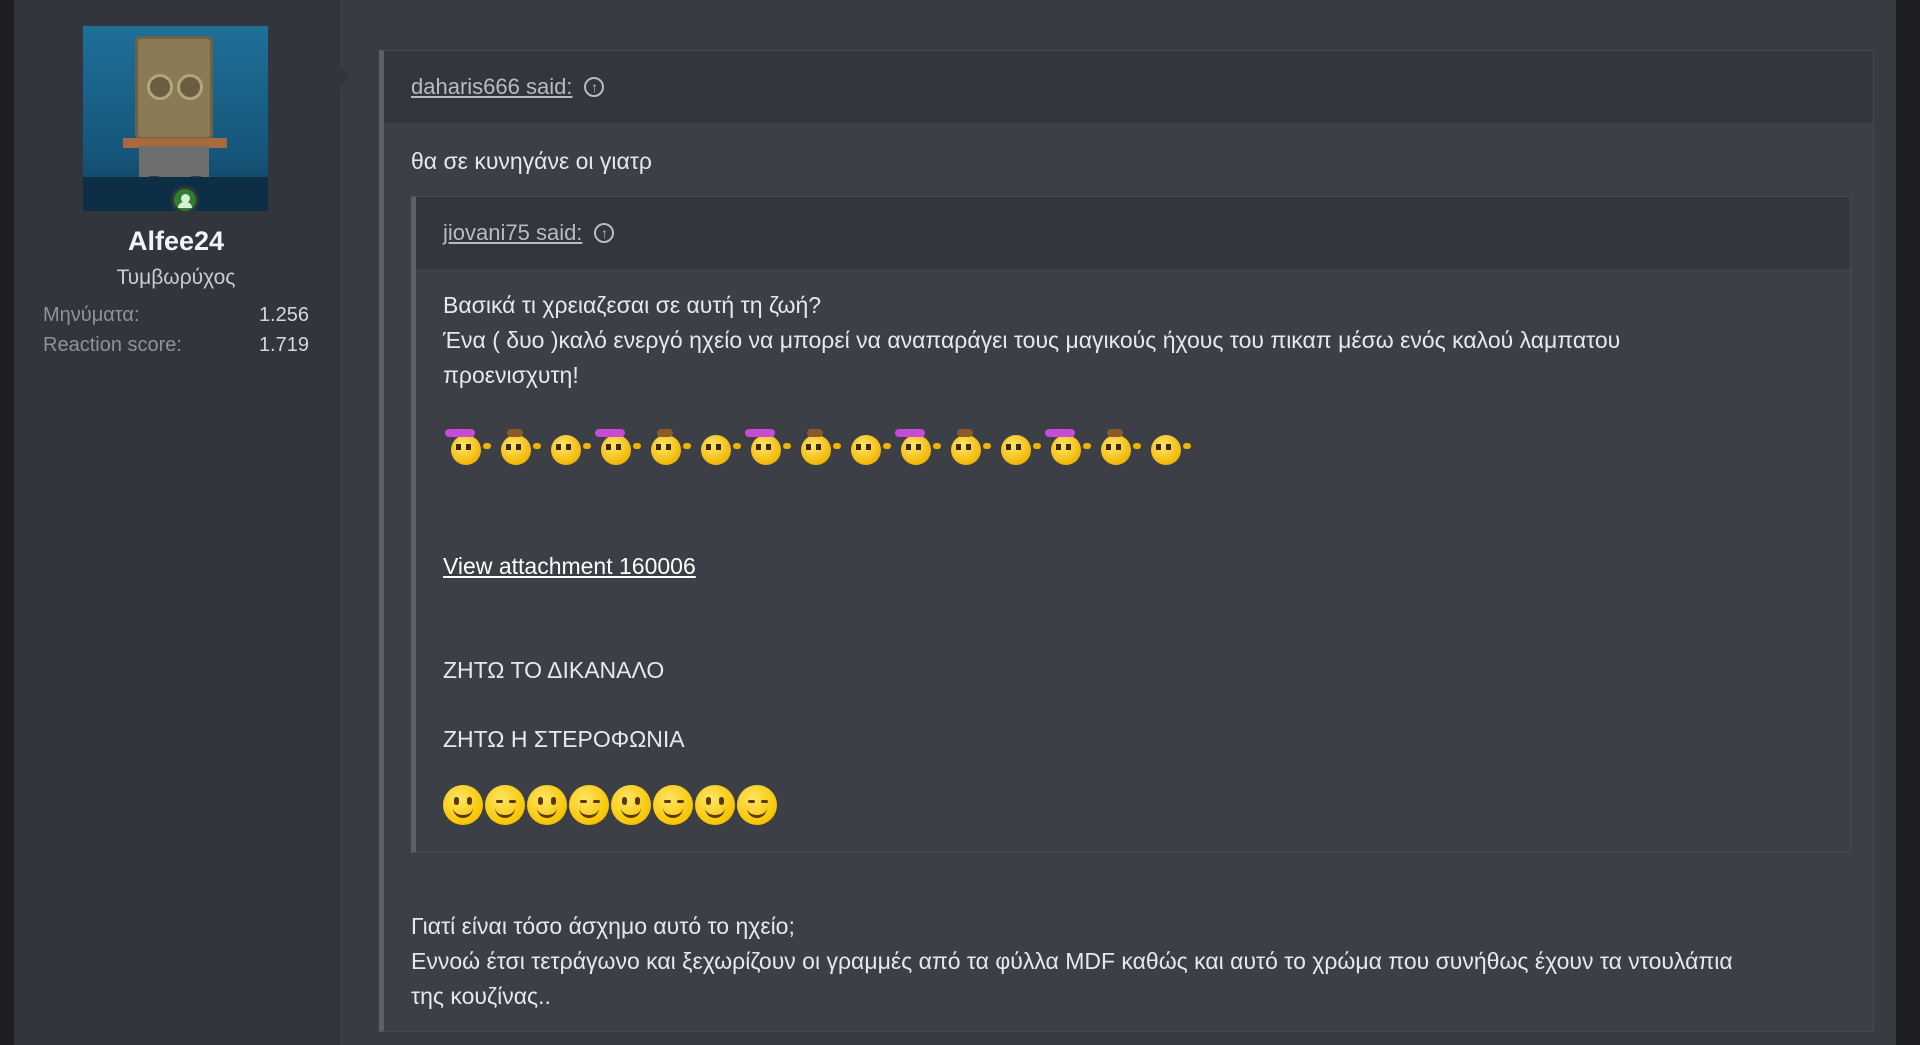 This screenshot has width=1920, height=1045. Describe the element at coordinates (112, 345) in the screenshot. I see `stat-label: Reaction score:` at that location.